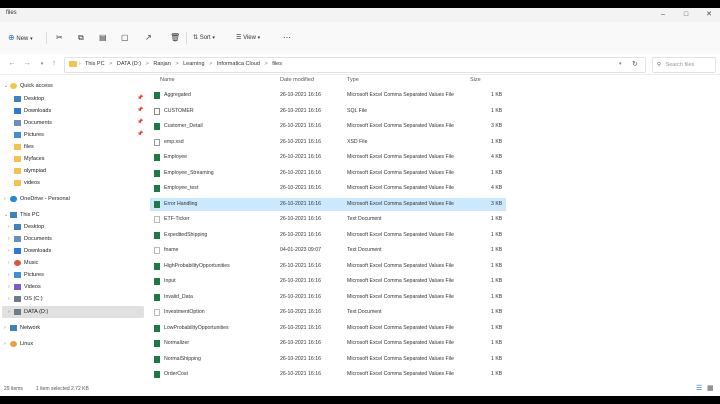  What do you see at coordinates (22, 328) in the screenshot?
I see `nav-network: › Network` at bounding box center [22, 328].